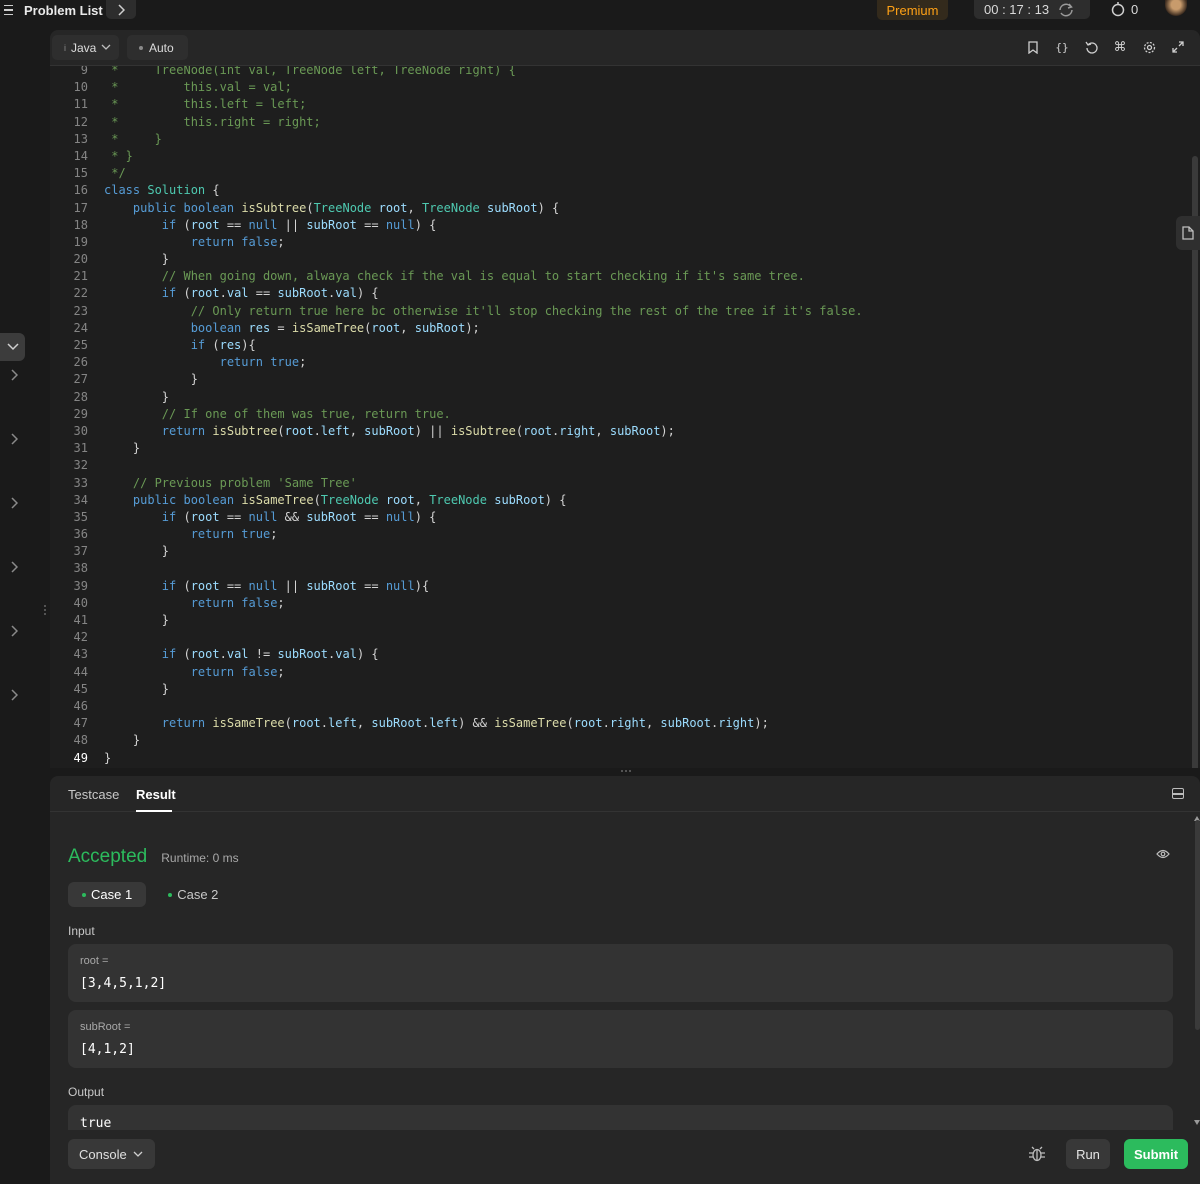 Image resolution: width=1200 pixels, height=1184 pixels. What do you see at coordinates (1062, 47) in the screenshot?
I see `braces-icon: {}` at bounding box center [1062, 47].